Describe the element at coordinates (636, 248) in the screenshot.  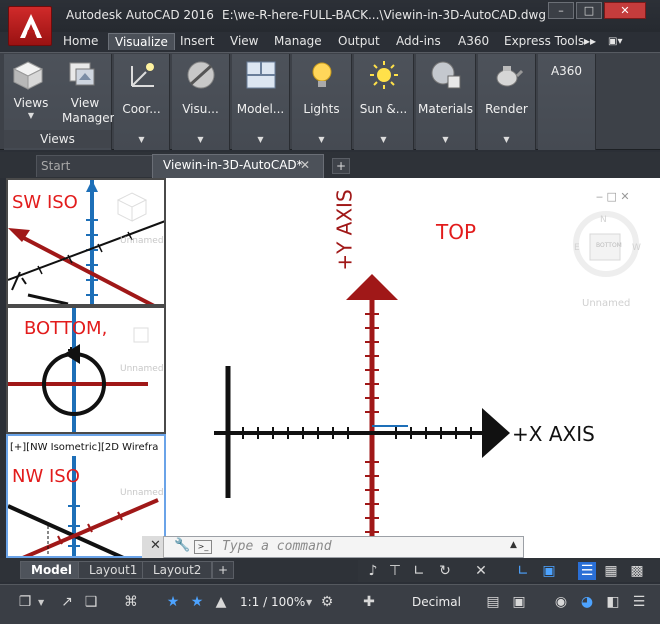
I see `svg-text: W` at that location.